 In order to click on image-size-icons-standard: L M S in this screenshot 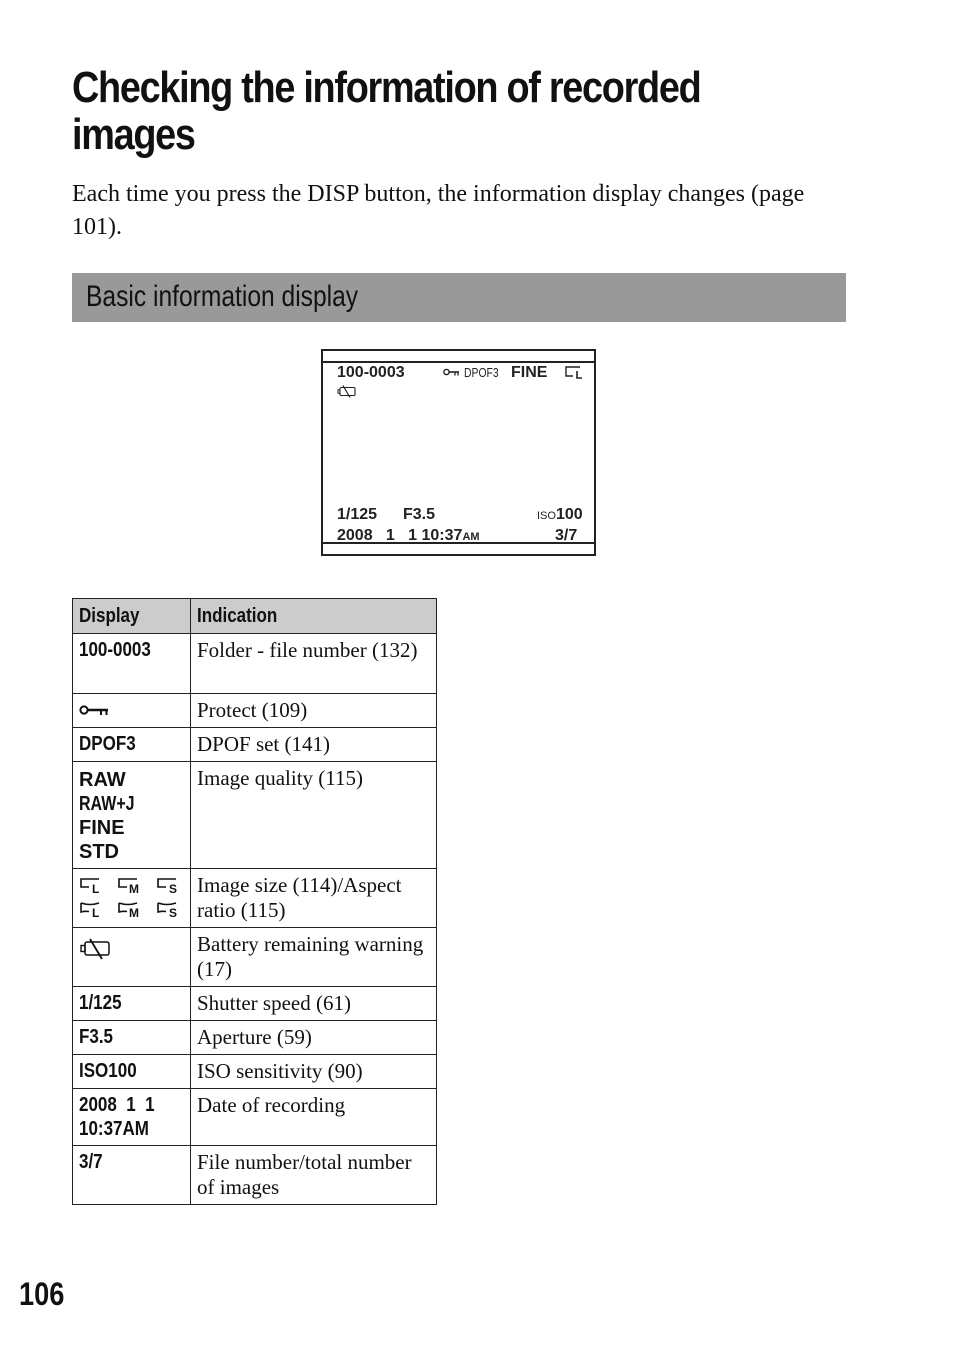, I will do `click(131, 886)`.